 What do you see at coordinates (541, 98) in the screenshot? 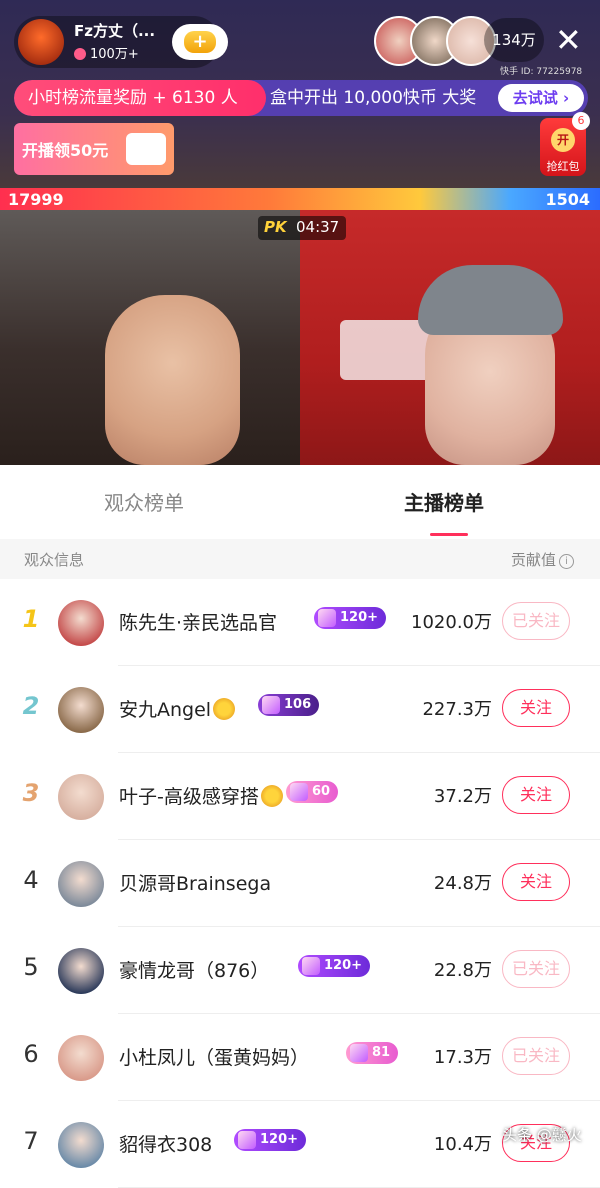
I see `try-button: 去试试 ›` at bounding box center [541, 98].